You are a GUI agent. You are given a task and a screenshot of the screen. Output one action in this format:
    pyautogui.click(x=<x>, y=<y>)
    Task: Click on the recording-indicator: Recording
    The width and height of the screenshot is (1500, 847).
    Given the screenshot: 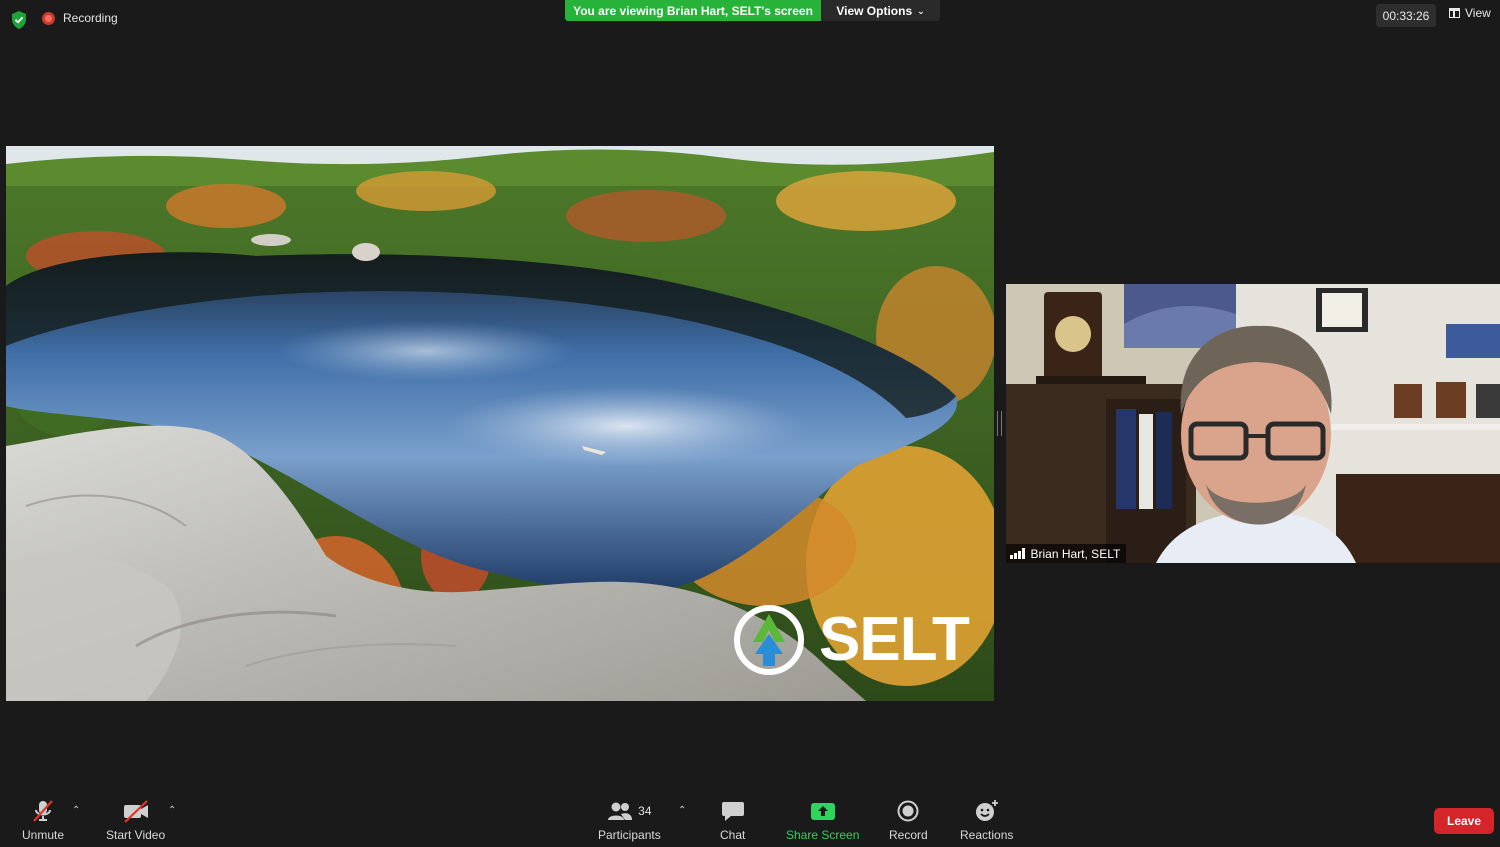 What is the action you would take?
    pyautogui.click(x=80, y=18)
    